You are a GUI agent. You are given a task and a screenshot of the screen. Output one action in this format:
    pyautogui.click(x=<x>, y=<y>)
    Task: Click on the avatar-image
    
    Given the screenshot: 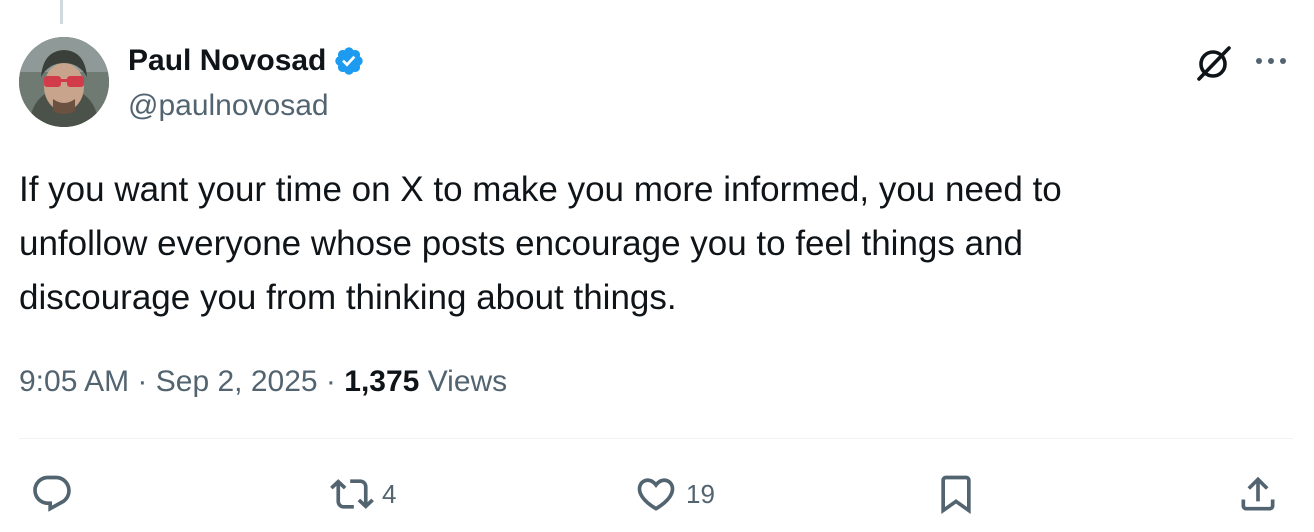 What is the action you would take?
    pyautogui.click(x=64, y=82)
    